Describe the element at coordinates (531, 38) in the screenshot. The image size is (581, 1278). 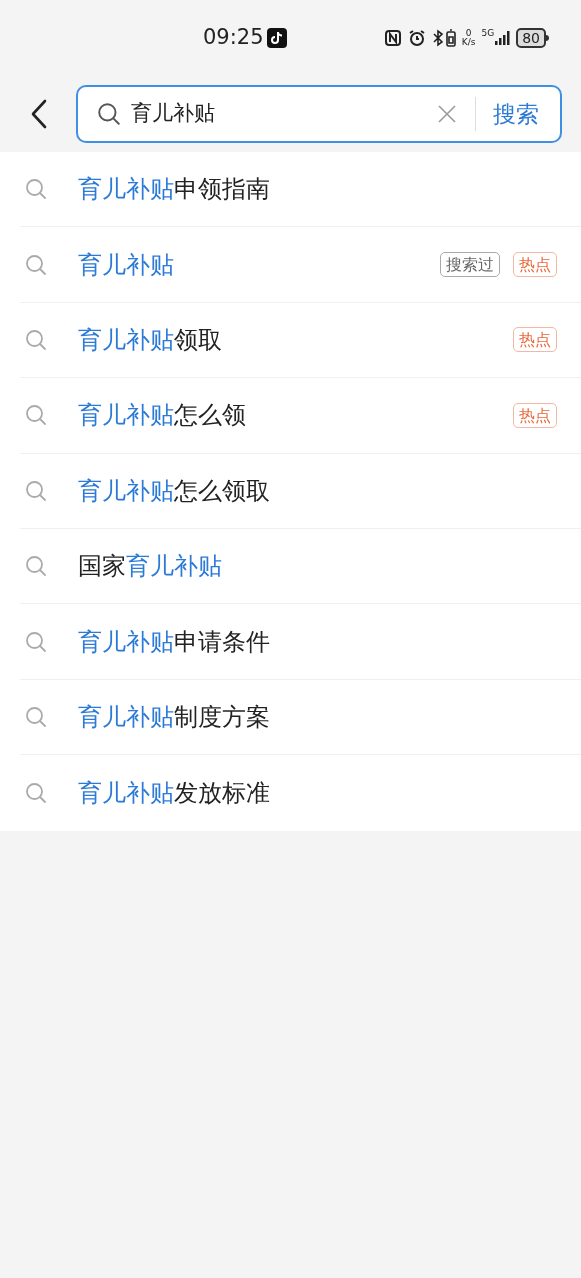
I see `battery-indicator: 80` at that location.